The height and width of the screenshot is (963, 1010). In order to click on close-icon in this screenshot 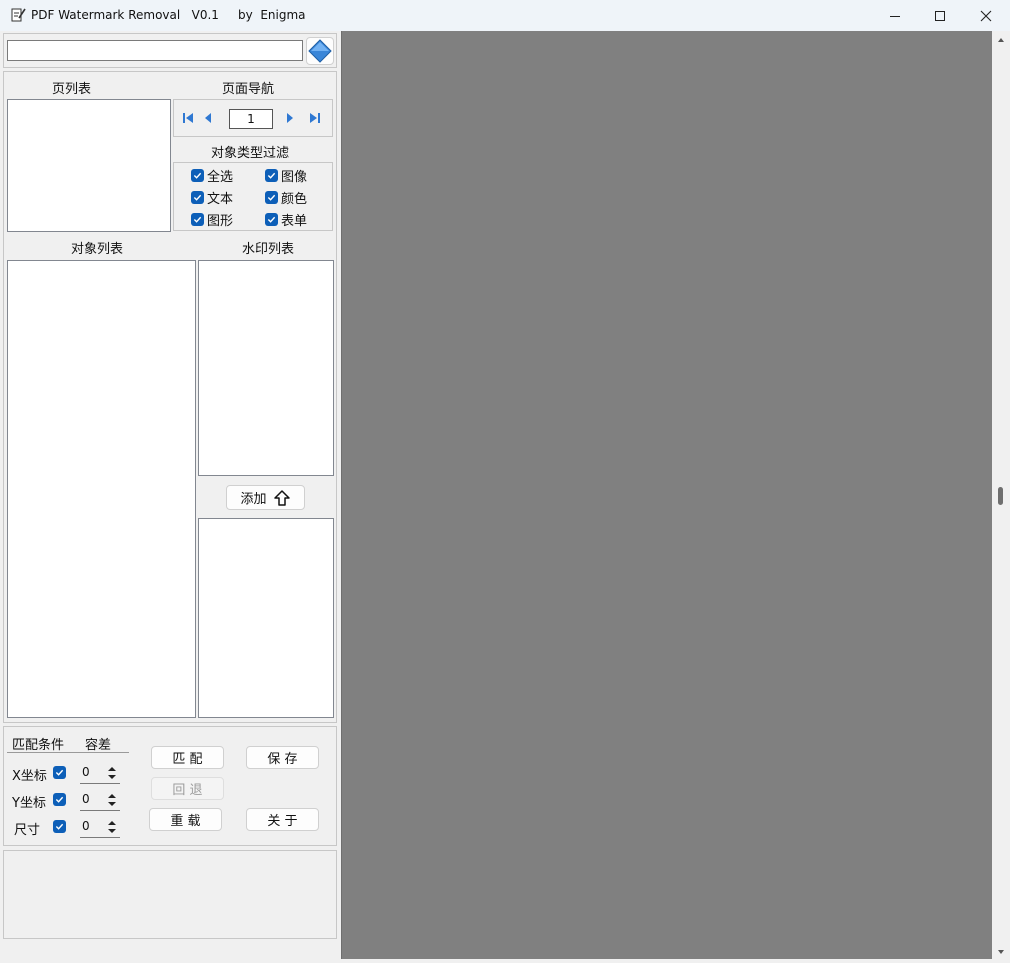, I will do `click(986, 15)`.